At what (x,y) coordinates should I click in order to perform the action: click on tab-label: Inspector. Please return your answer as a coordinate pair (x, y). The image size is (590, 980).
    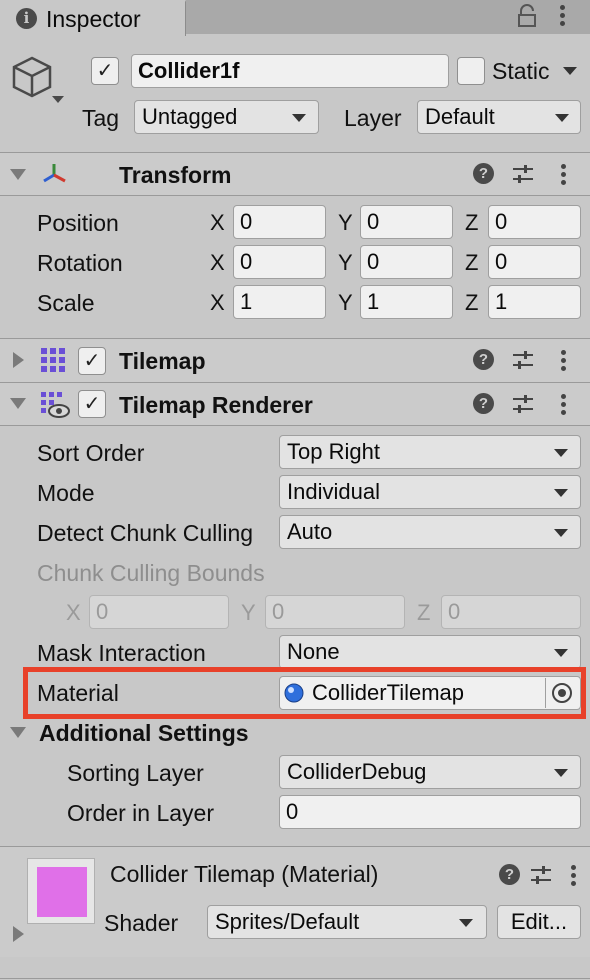
    Looking at the image, I should click on (93, 19).